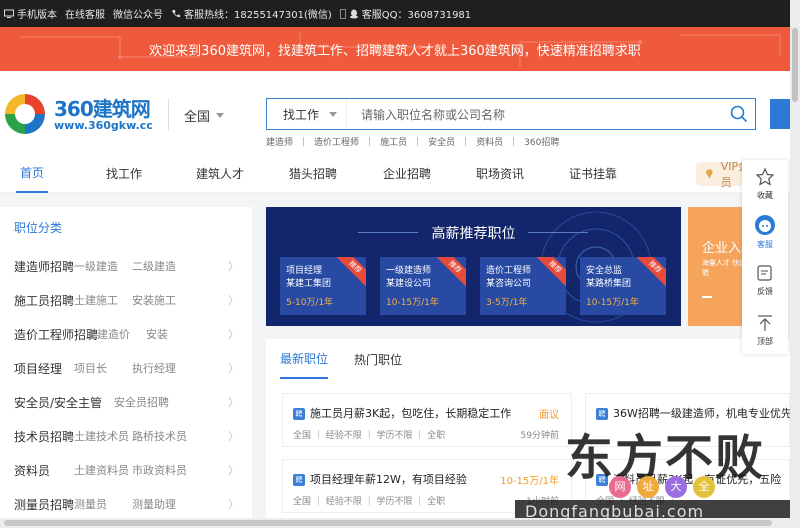  Describe the element at coordinates (709, 174) in the screenshot. I see `diamond-icon` at that location.